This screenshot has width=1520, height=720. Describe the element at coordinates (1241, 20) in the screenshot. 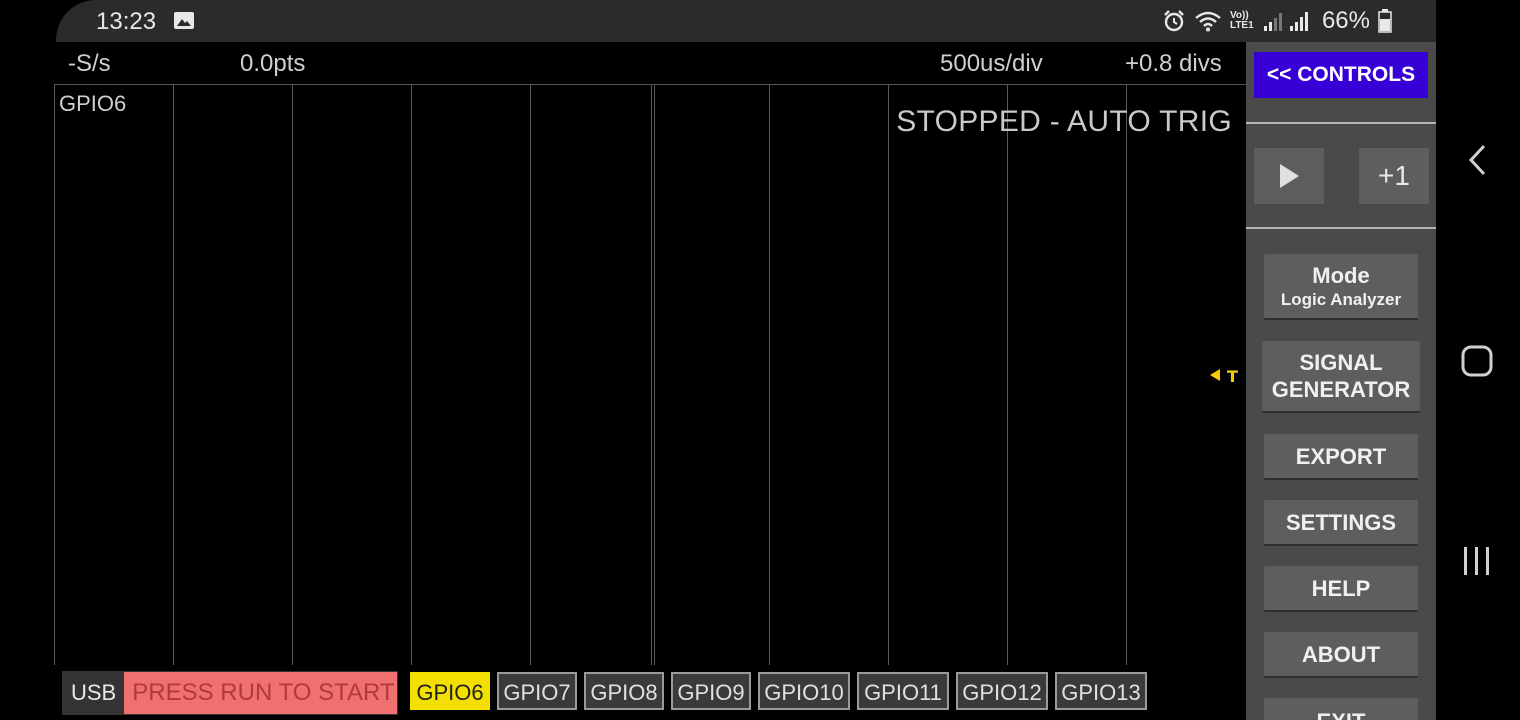

I see `volte-label: Vo)) LTE1` at that location.